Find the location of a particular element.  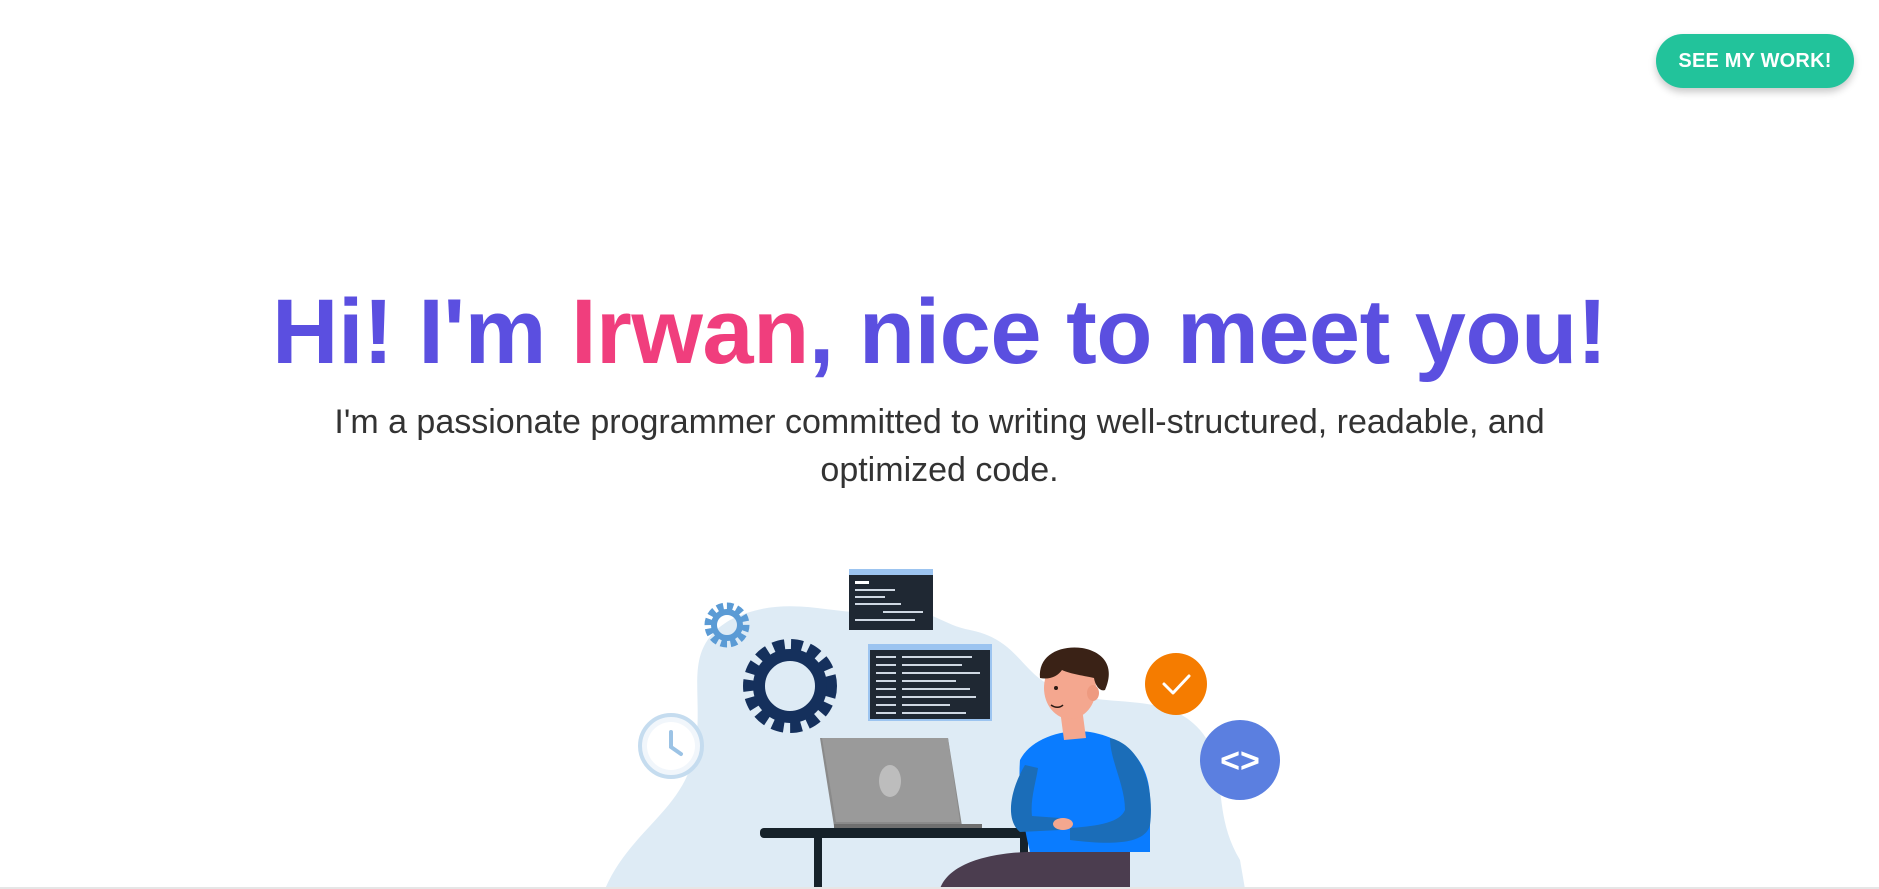

see-my-work-button: SEE MY WORK! is located at coordinates (1755, 61).